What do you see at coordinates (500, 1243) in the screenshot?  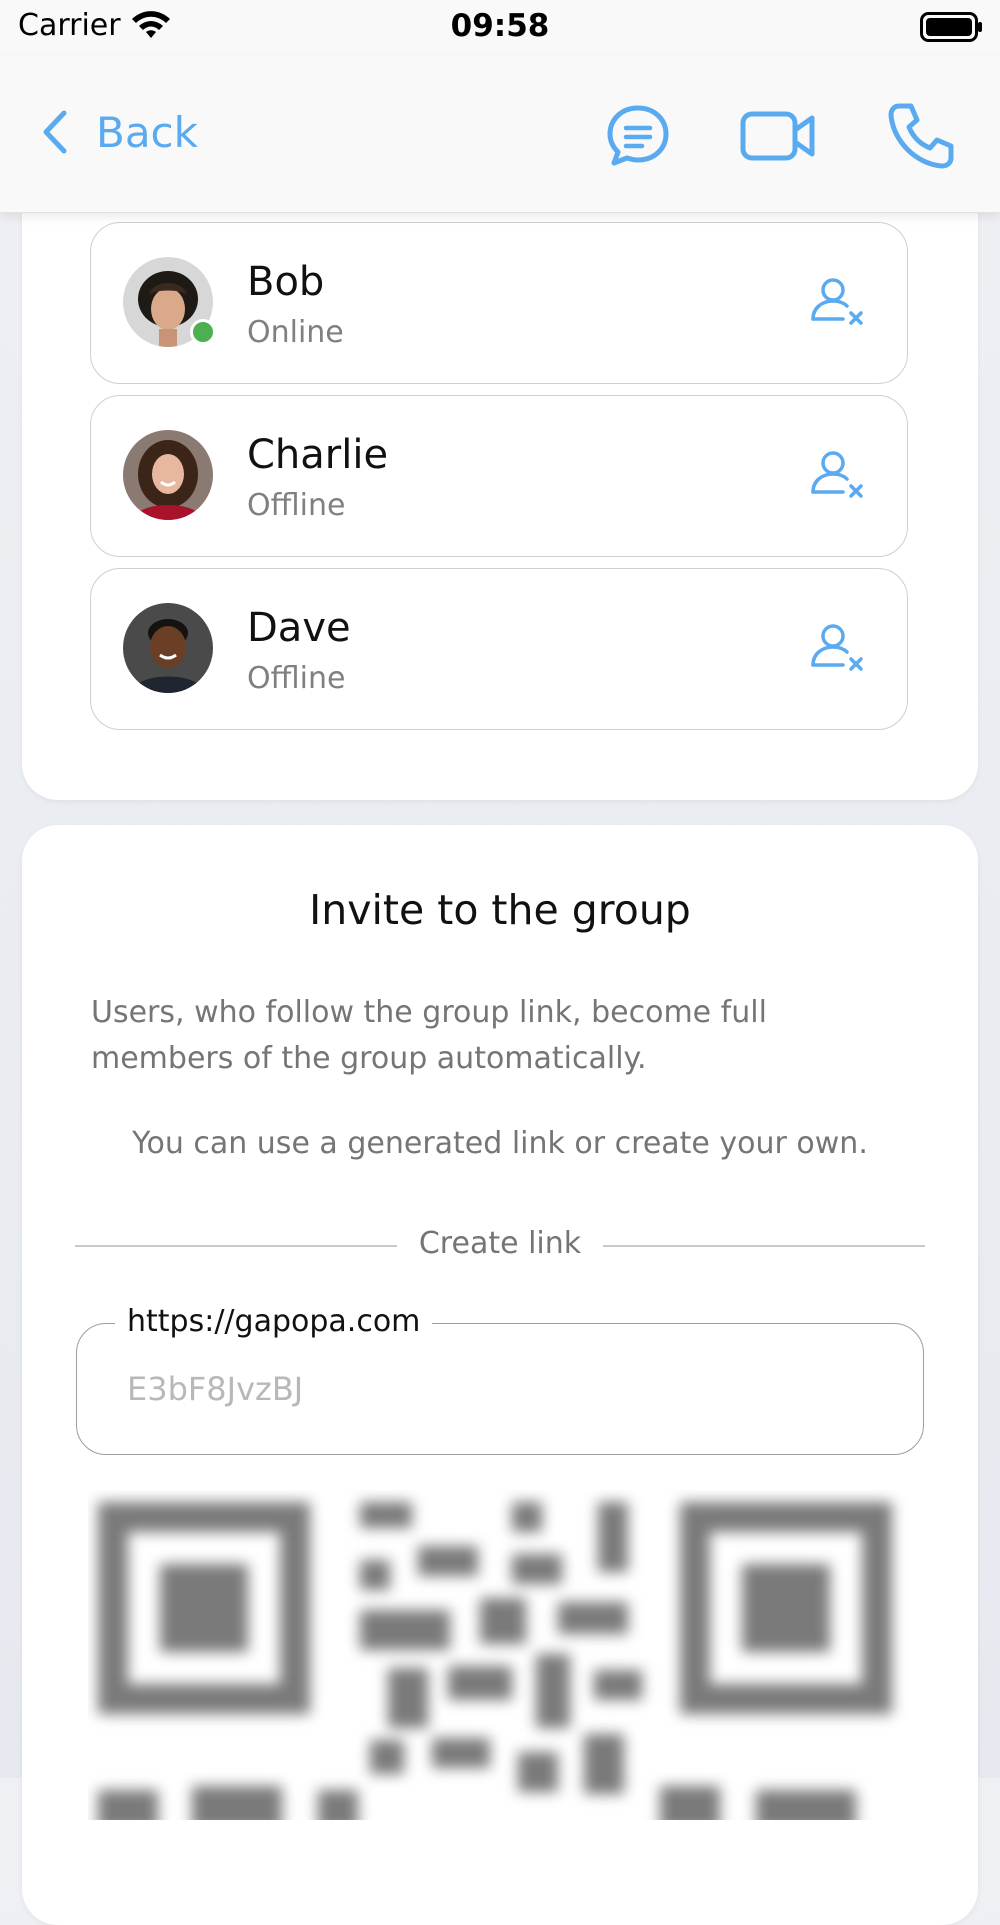 I see `create-link-label: Create link` at bounding box center [500, 1243].